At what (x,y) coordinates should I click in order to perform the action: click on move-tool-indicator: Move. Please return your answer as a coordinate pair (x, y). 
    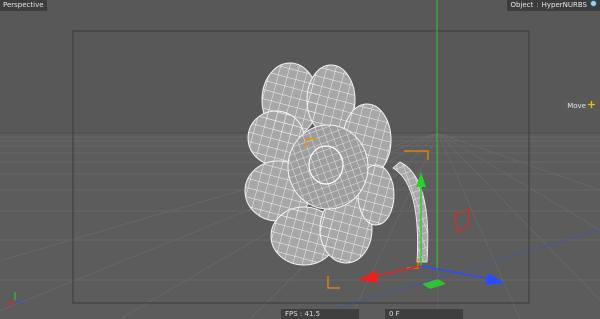
    Looking at the image, I should click on (581, 106).